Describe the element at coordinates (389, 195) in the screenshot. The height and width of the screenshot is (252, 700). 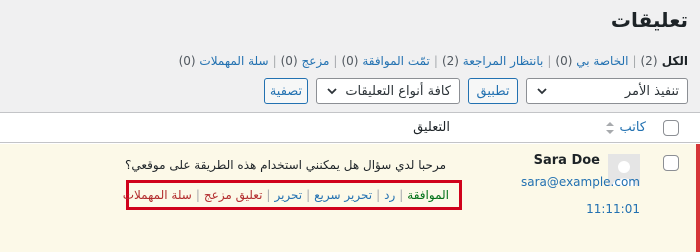
I see `reply-link: رد` at that location.